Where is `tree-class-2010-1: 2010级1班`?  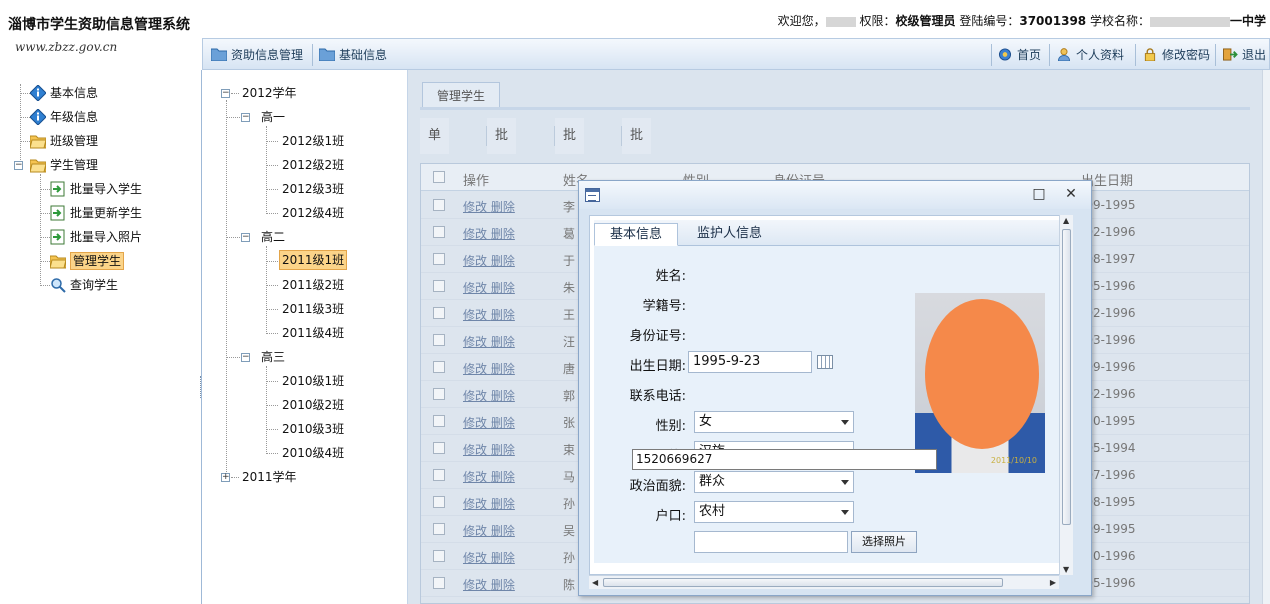 tree-class-2010-1: 2010级1班 is located at coordinates (313, 381).